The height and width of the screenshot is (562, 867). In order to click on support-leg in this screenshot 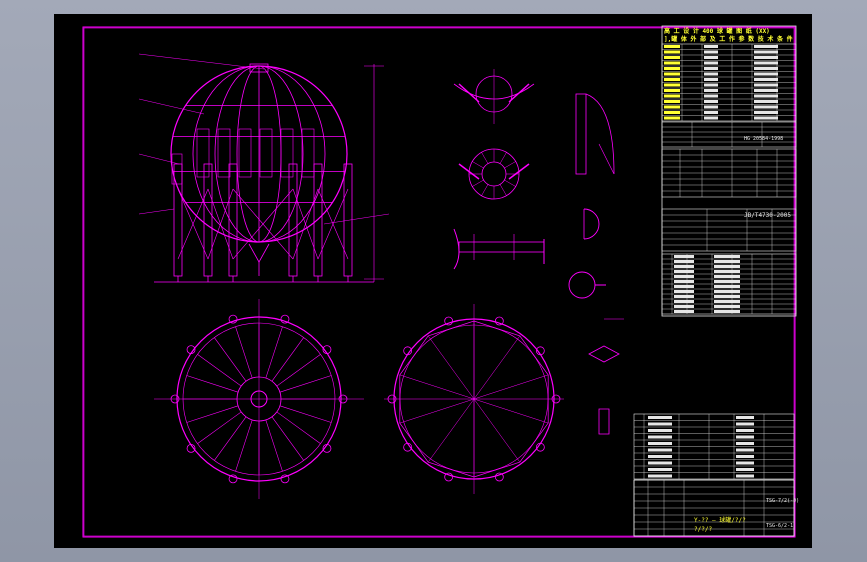, I will do `click(208, 220)`.